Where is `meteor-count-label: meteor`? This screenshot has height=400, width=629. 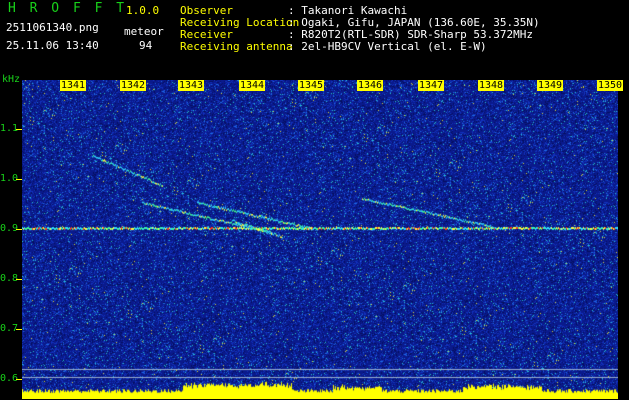 meteor-count-label: meteor is located at coordinates (144, 31).